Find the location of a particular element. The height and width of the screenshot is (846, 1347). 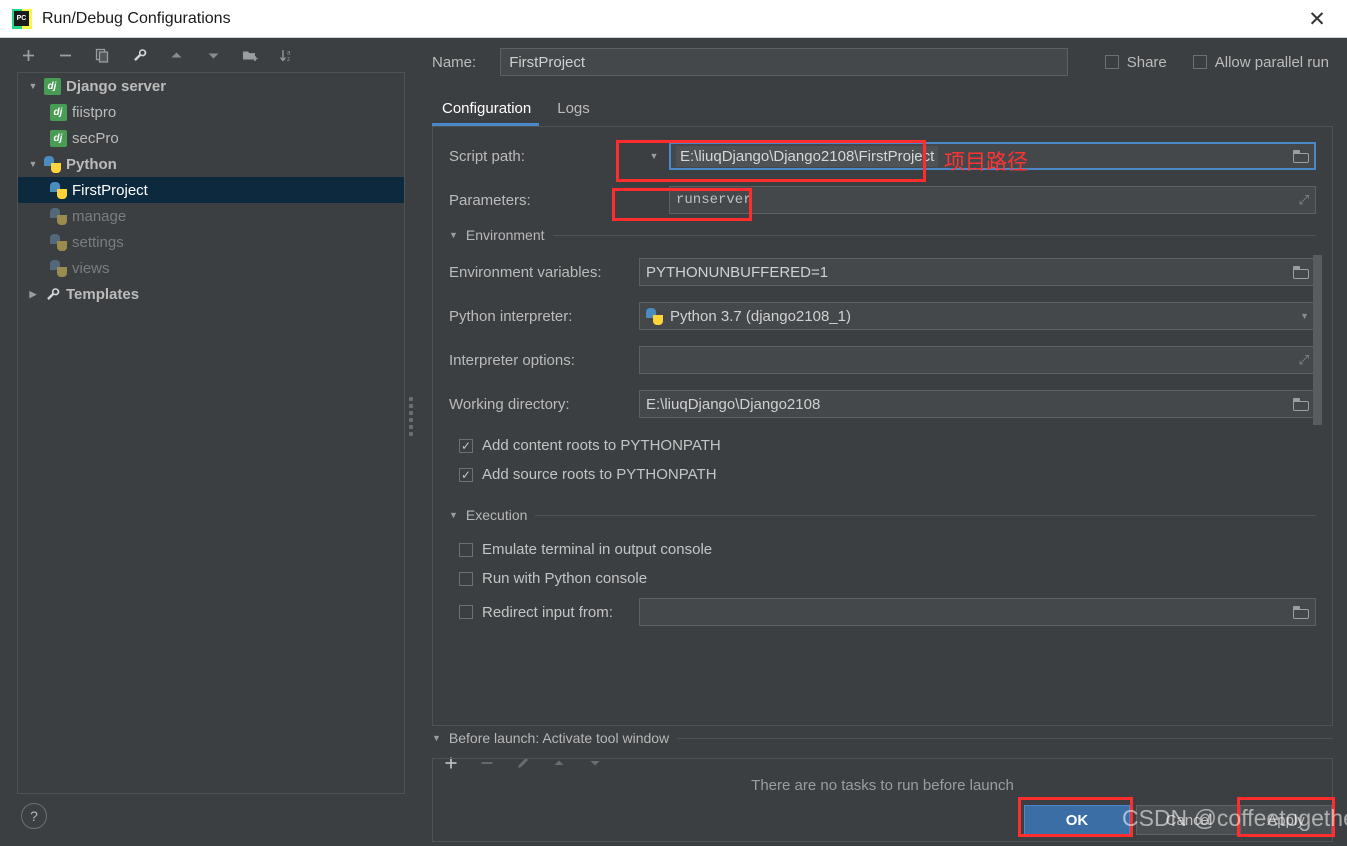

add-source-roots-label: Add source roots to PYTHONPATH is located at coordinates (599, 474).